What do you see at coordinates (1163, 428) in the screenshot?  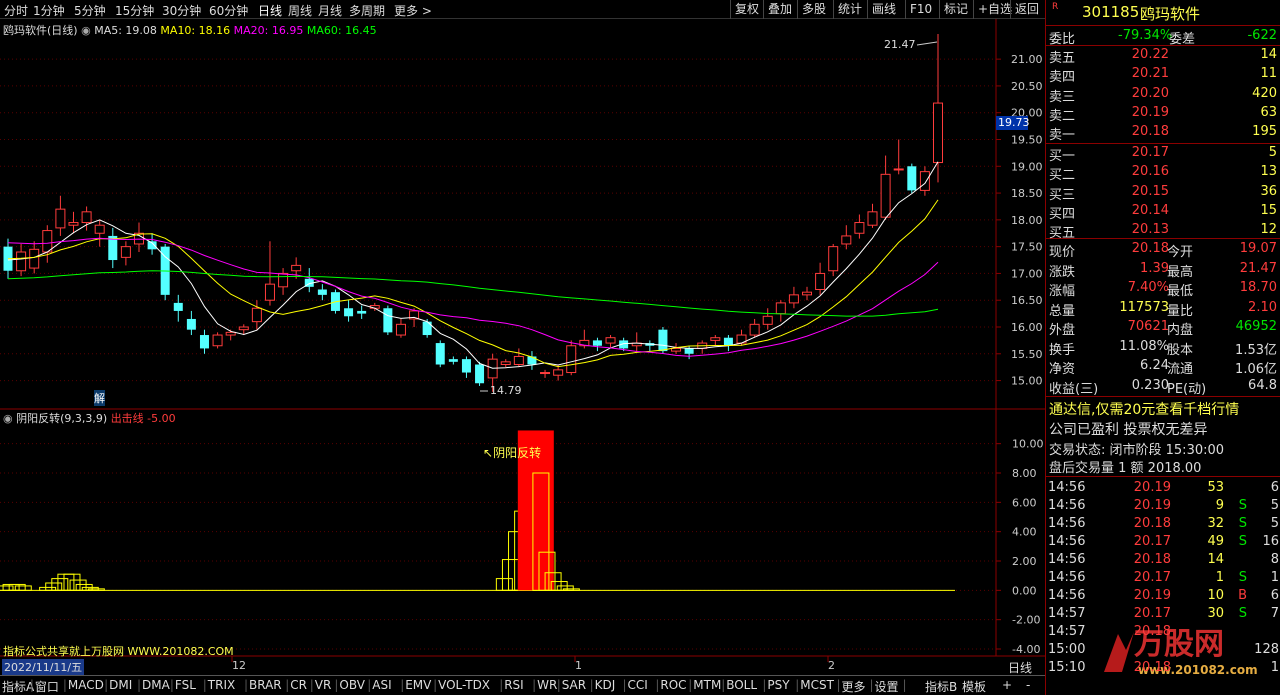 I see `ad-link-2: 公司已盈利 投票权无差异` at bounding box center [1163, 428].